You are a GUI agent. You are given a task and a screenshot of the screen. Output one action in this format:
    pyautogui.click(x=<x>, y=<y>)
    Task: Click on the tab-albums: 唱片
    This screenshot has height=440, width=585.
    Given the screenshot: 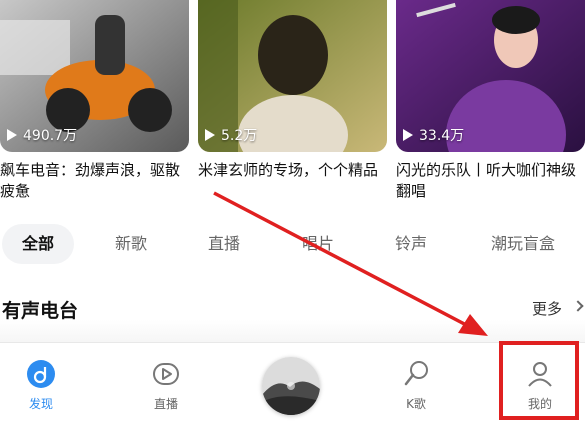 What is the action you would take?
    pyautogui.click(x=318, y=244)
    